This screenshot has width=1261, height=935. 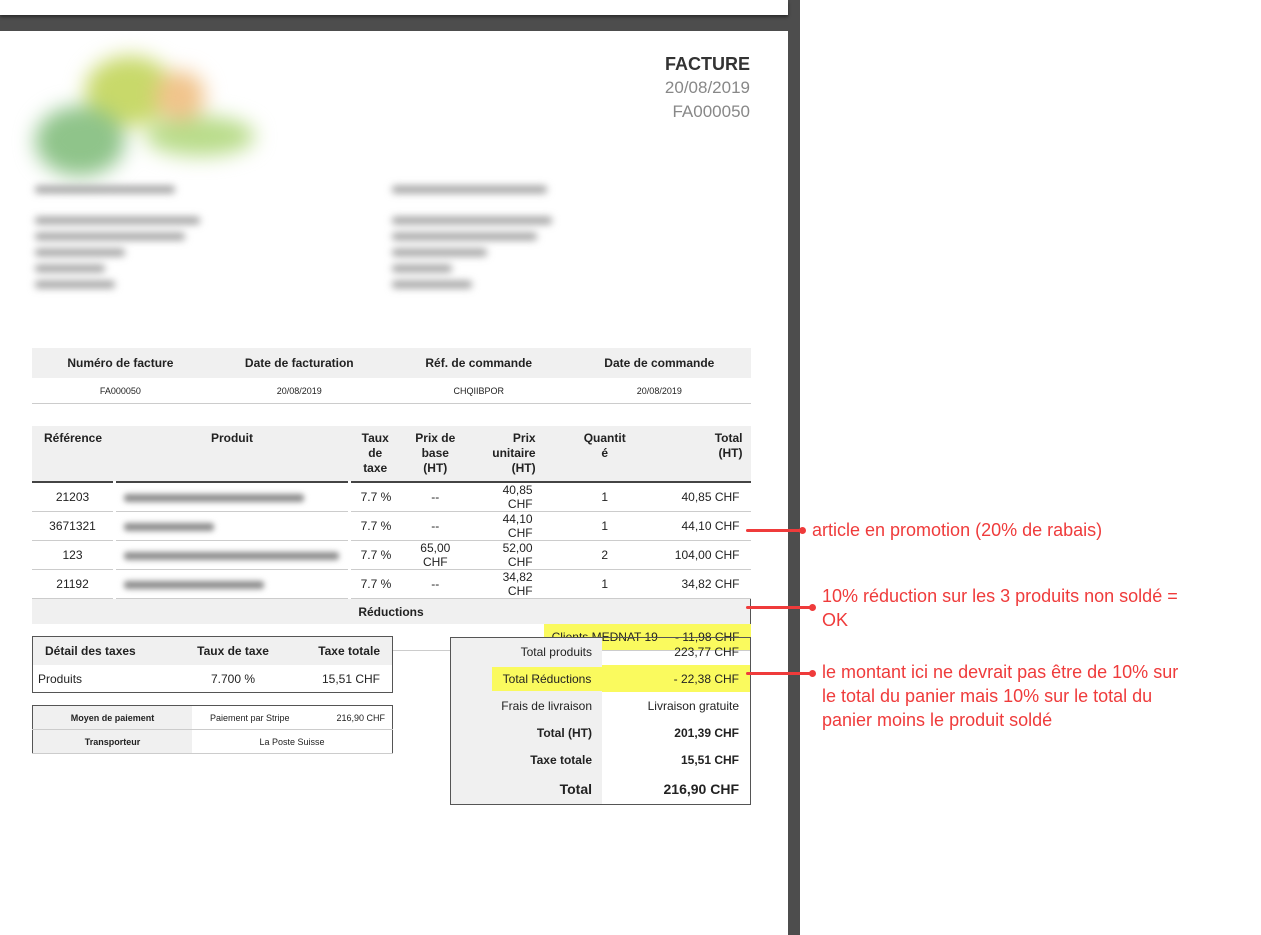 I want to click on reductions-title: Réductions, so click(x=391, y=611).